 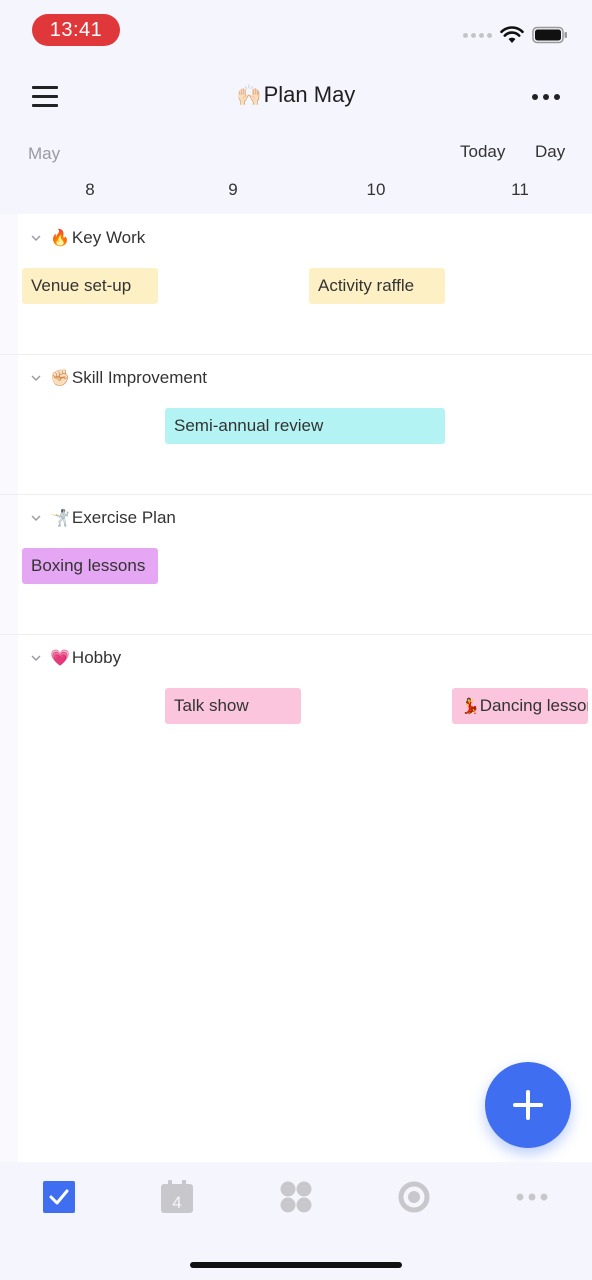 I want to click on month-label: May, so click(x=44, y=153).